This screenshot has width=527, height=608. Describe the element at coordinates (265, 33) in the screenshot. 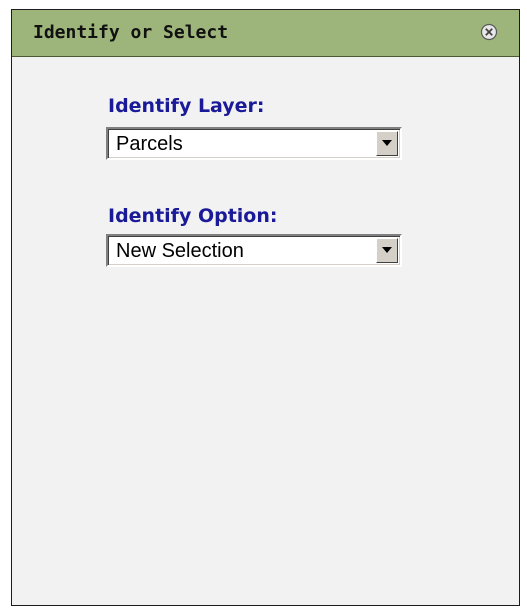

I see `panel-titlebar: Identify or Select` at that location.